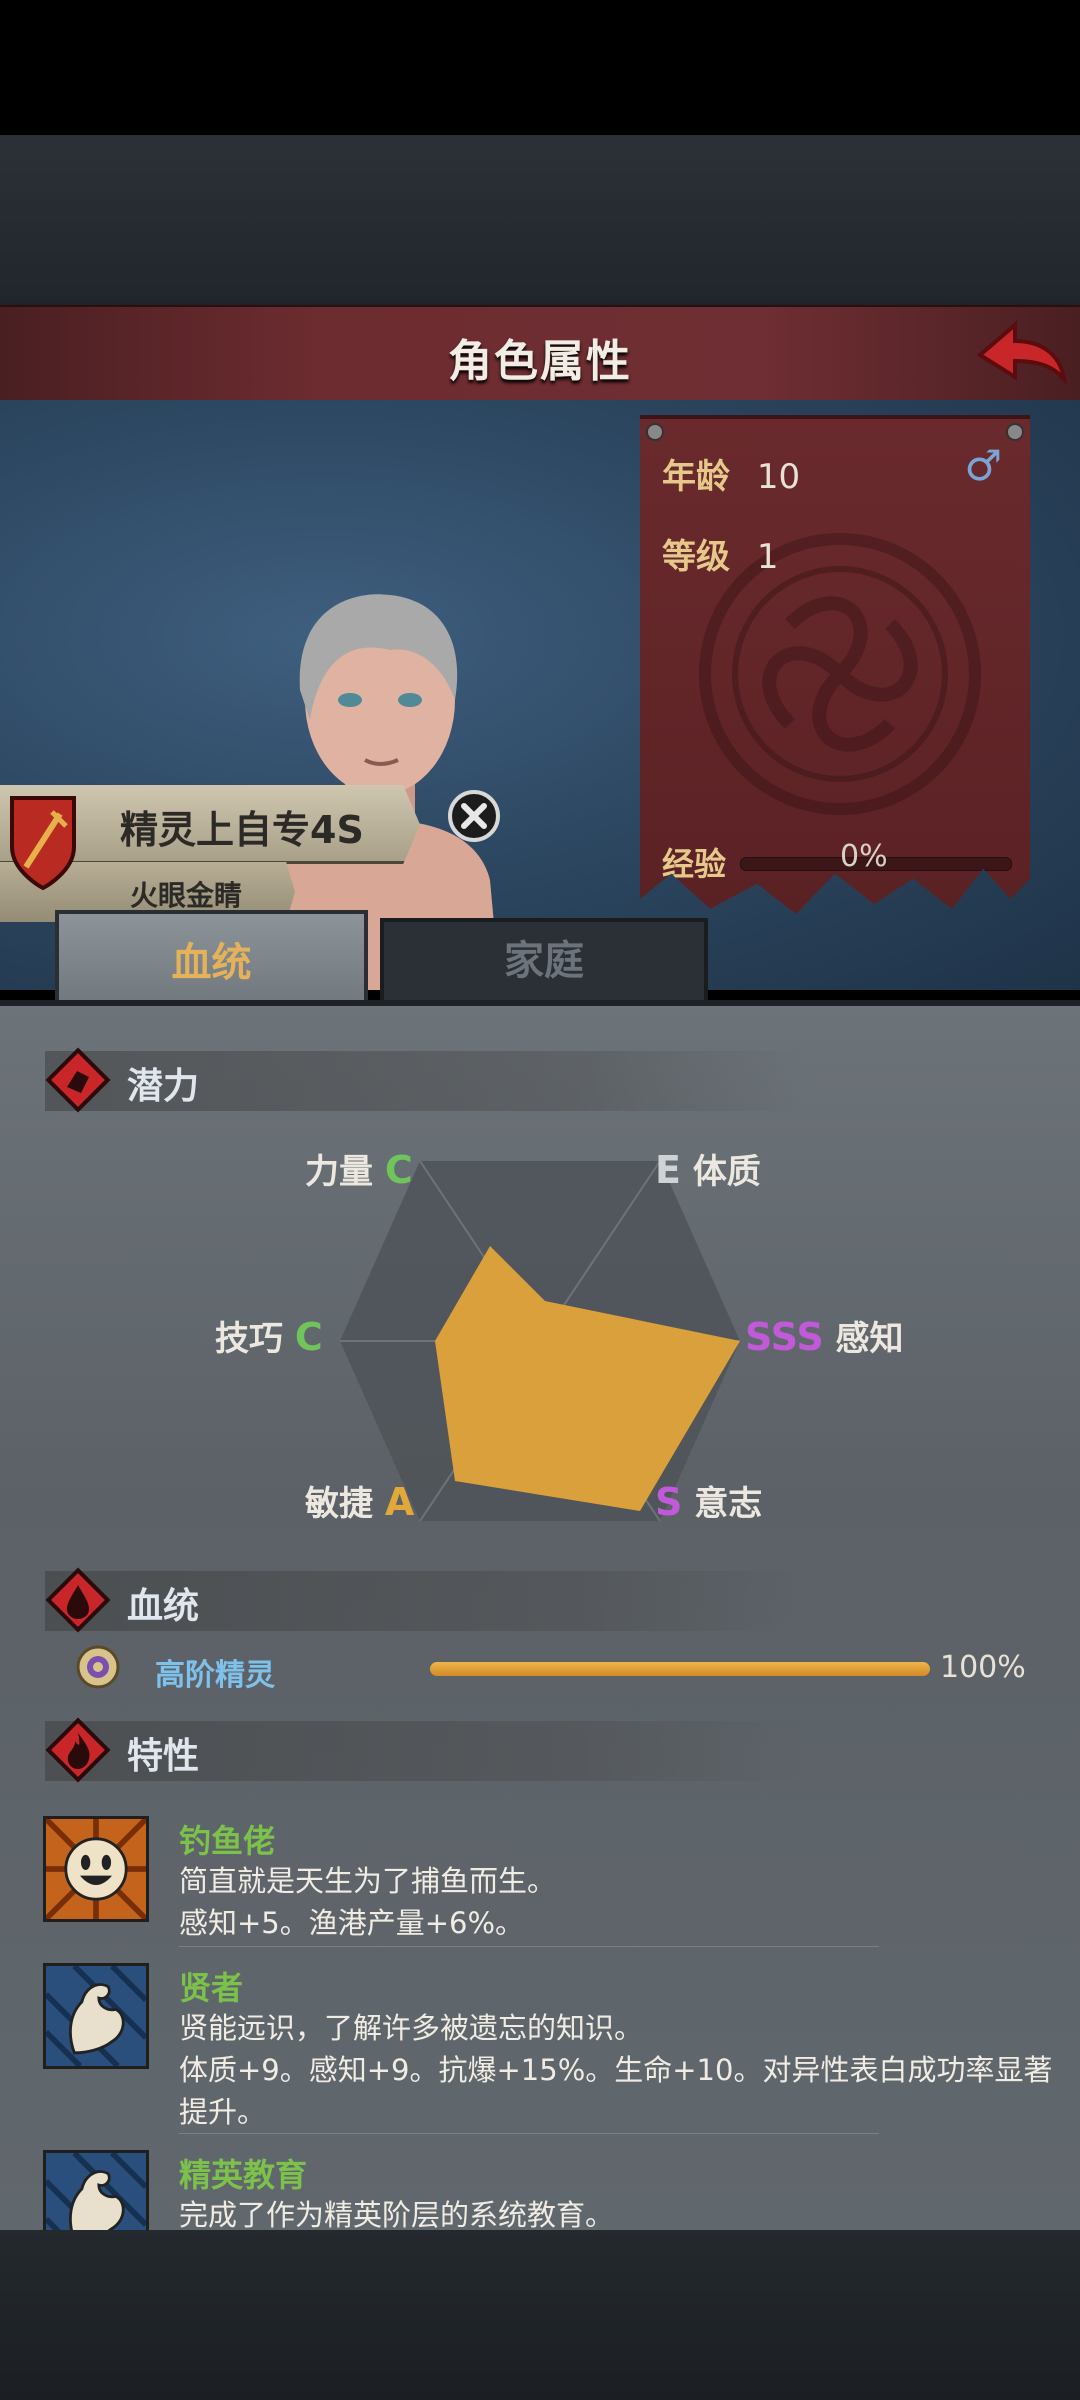 The image size is (1080, 2400). Describe the element at coordinates (983, 1667) in the screenshot. I see `bloodline-percent: 100%` at that location.